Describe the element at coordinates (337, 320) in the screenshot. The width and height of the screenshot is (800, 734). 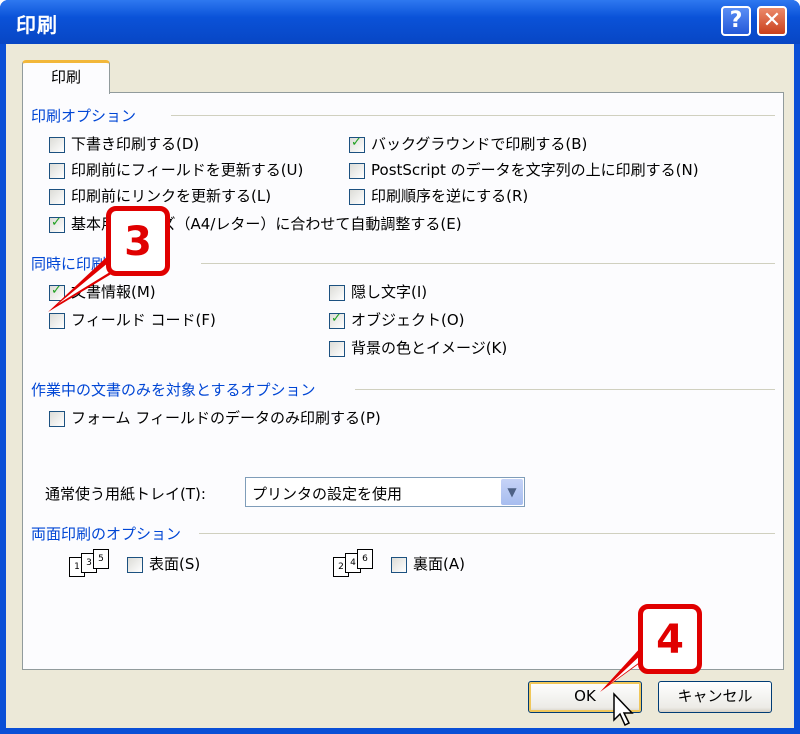
I see `drawing-objects-checkbox` at that location.